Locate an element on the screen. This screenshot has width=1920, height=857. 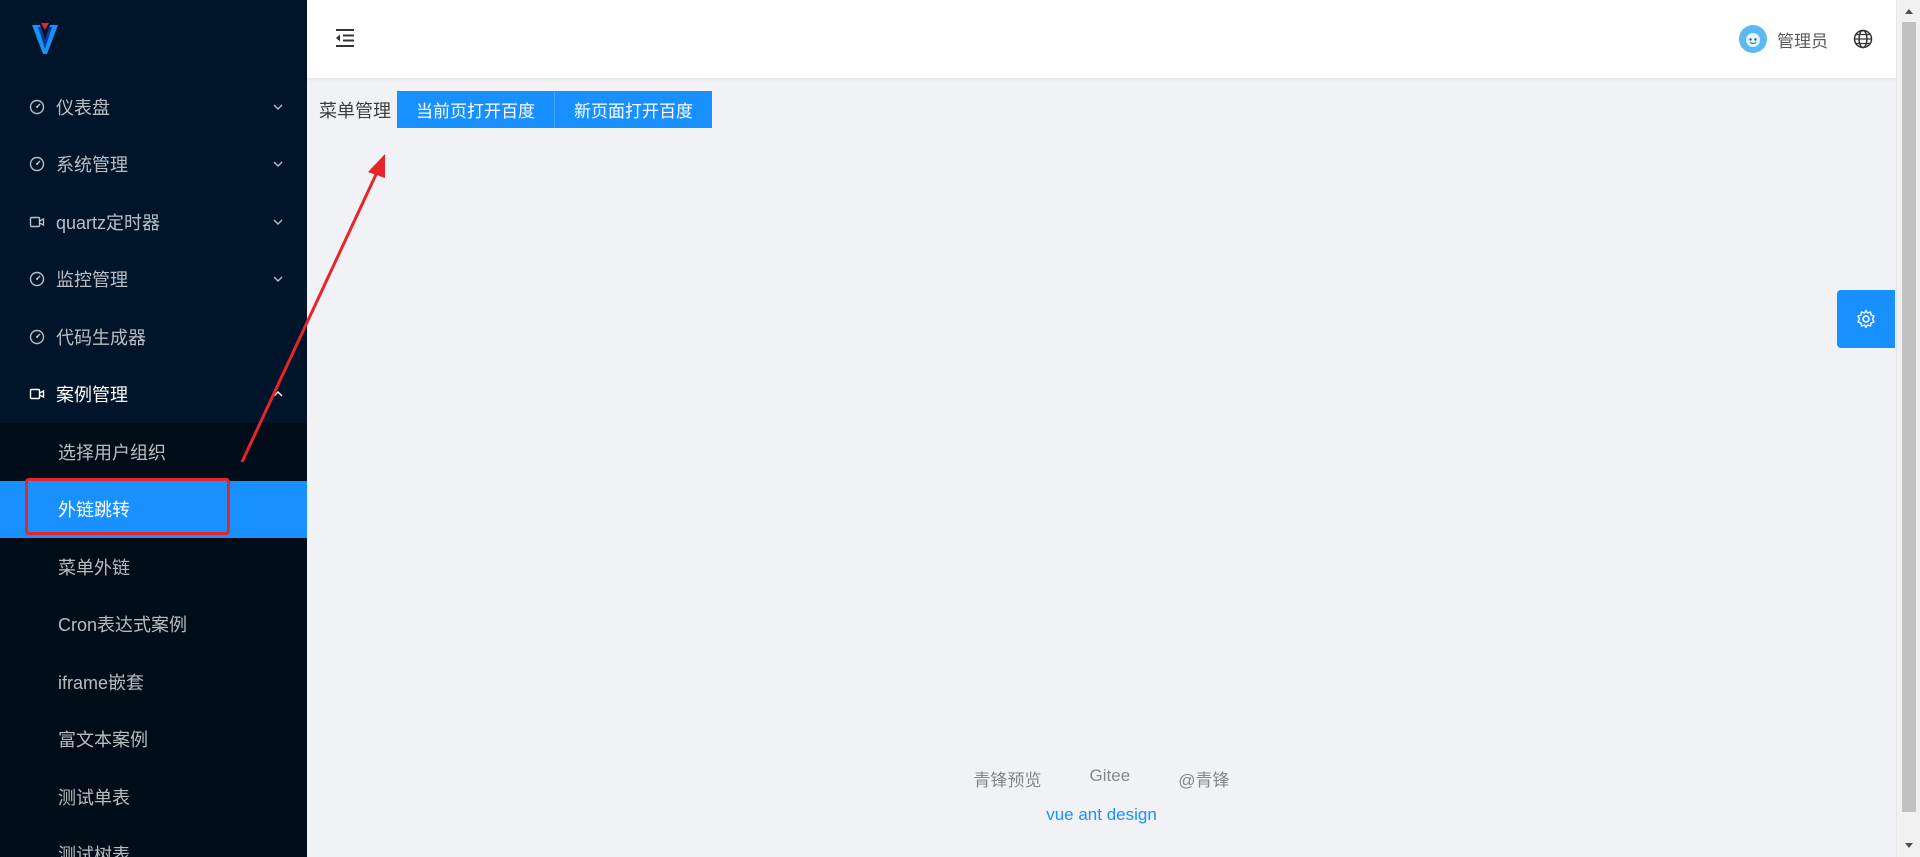
user-name: 管理员 is located at coordinates (1802, 41).